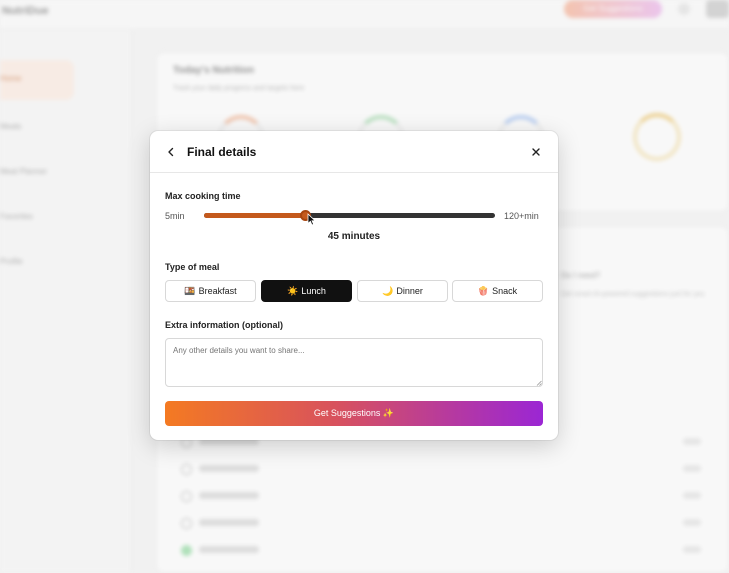  I want to click on sun-icon: ☀️, so click(293, 290).